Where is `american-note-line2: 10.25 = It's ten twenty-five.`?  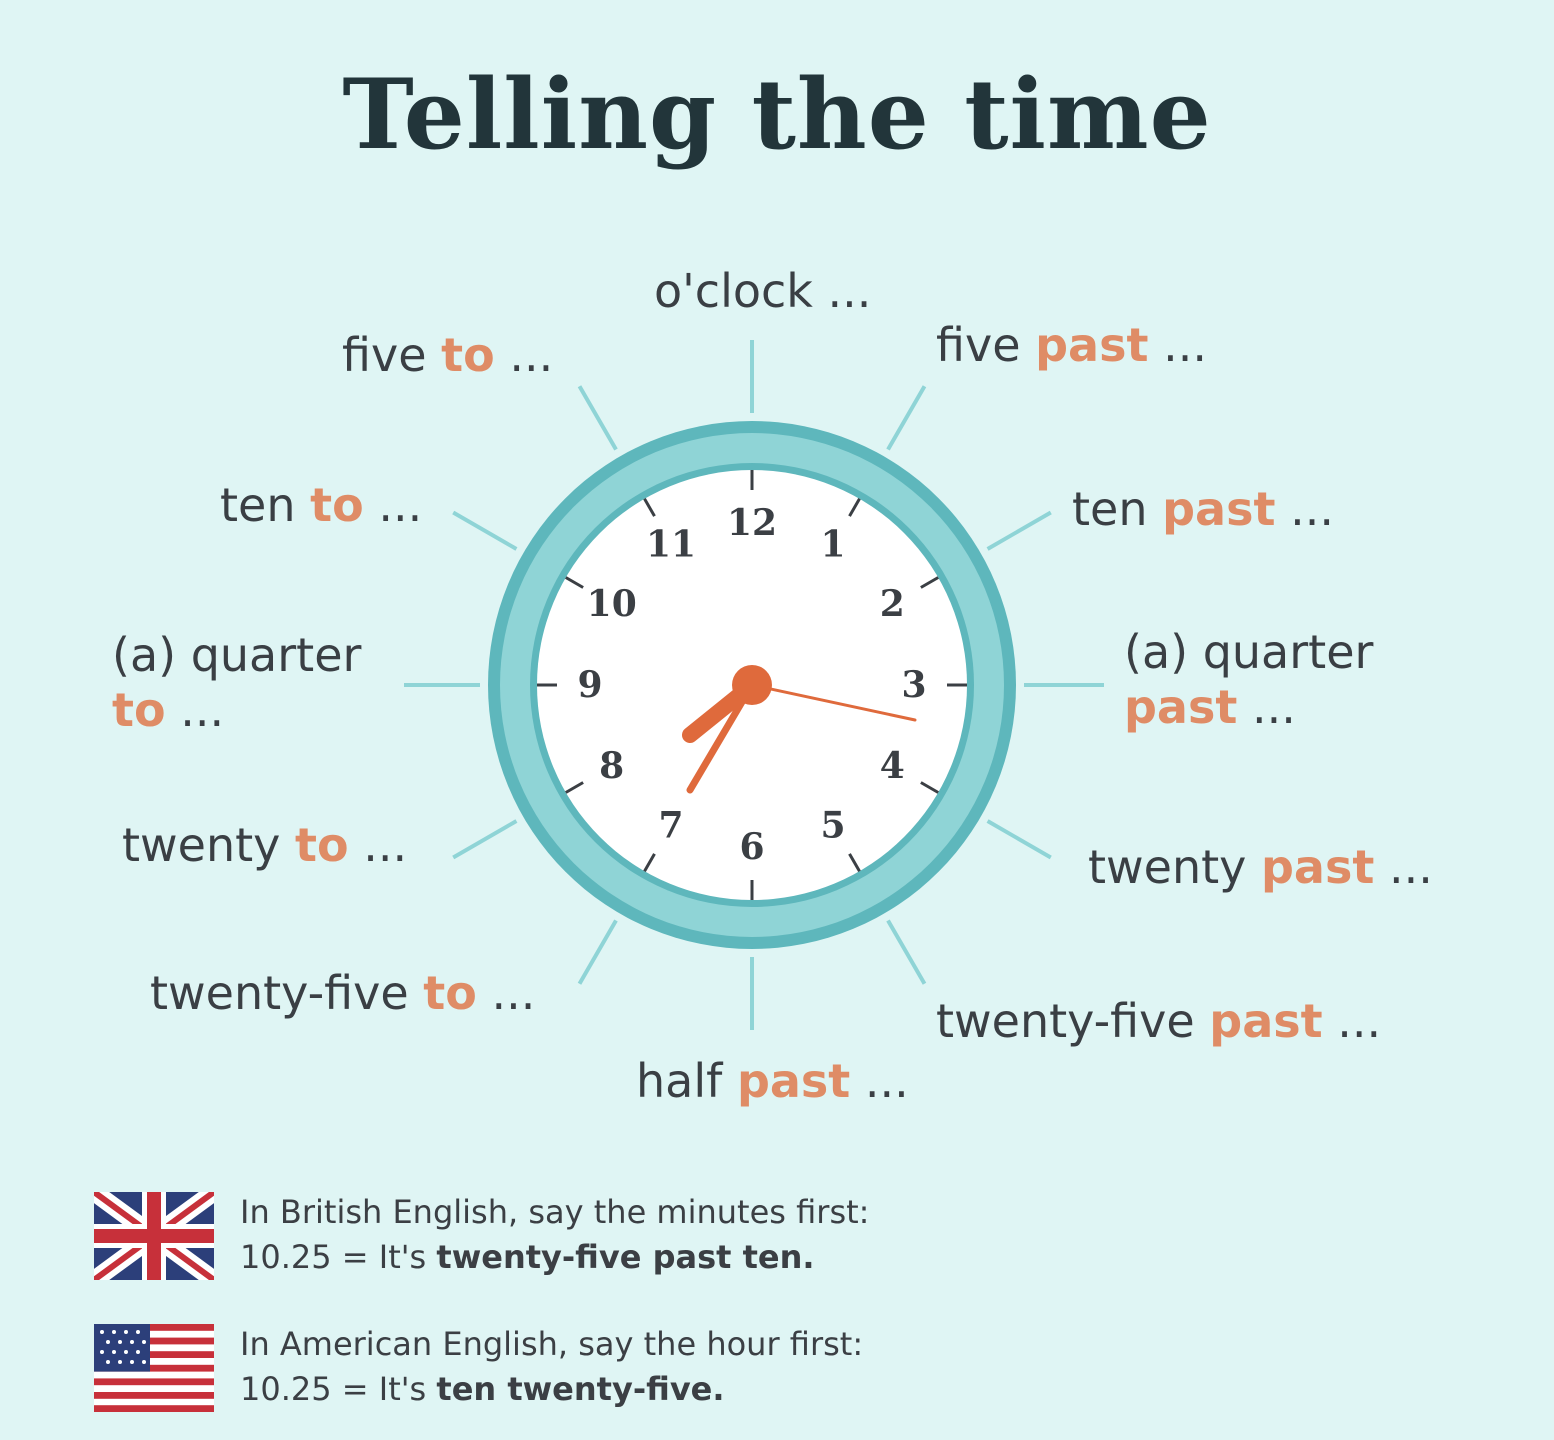 american-note-line2: 10.25 = It's ten twenty-five. is located at coordinates (482, 1388).